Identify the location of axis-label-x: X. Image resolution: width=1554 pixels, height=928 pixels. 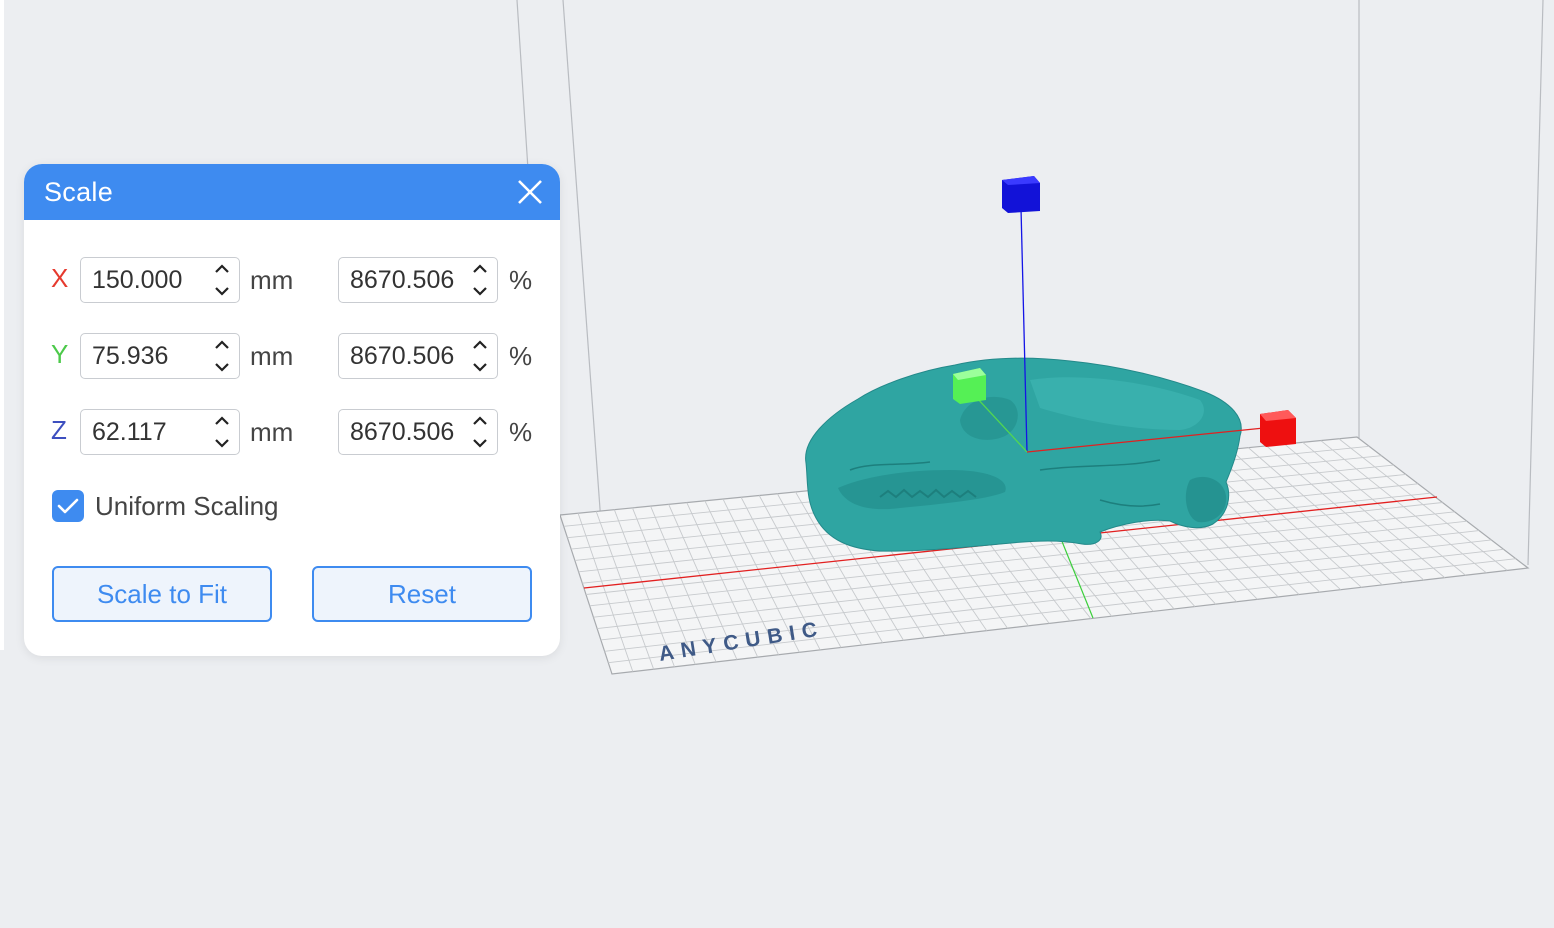
(60, 278).